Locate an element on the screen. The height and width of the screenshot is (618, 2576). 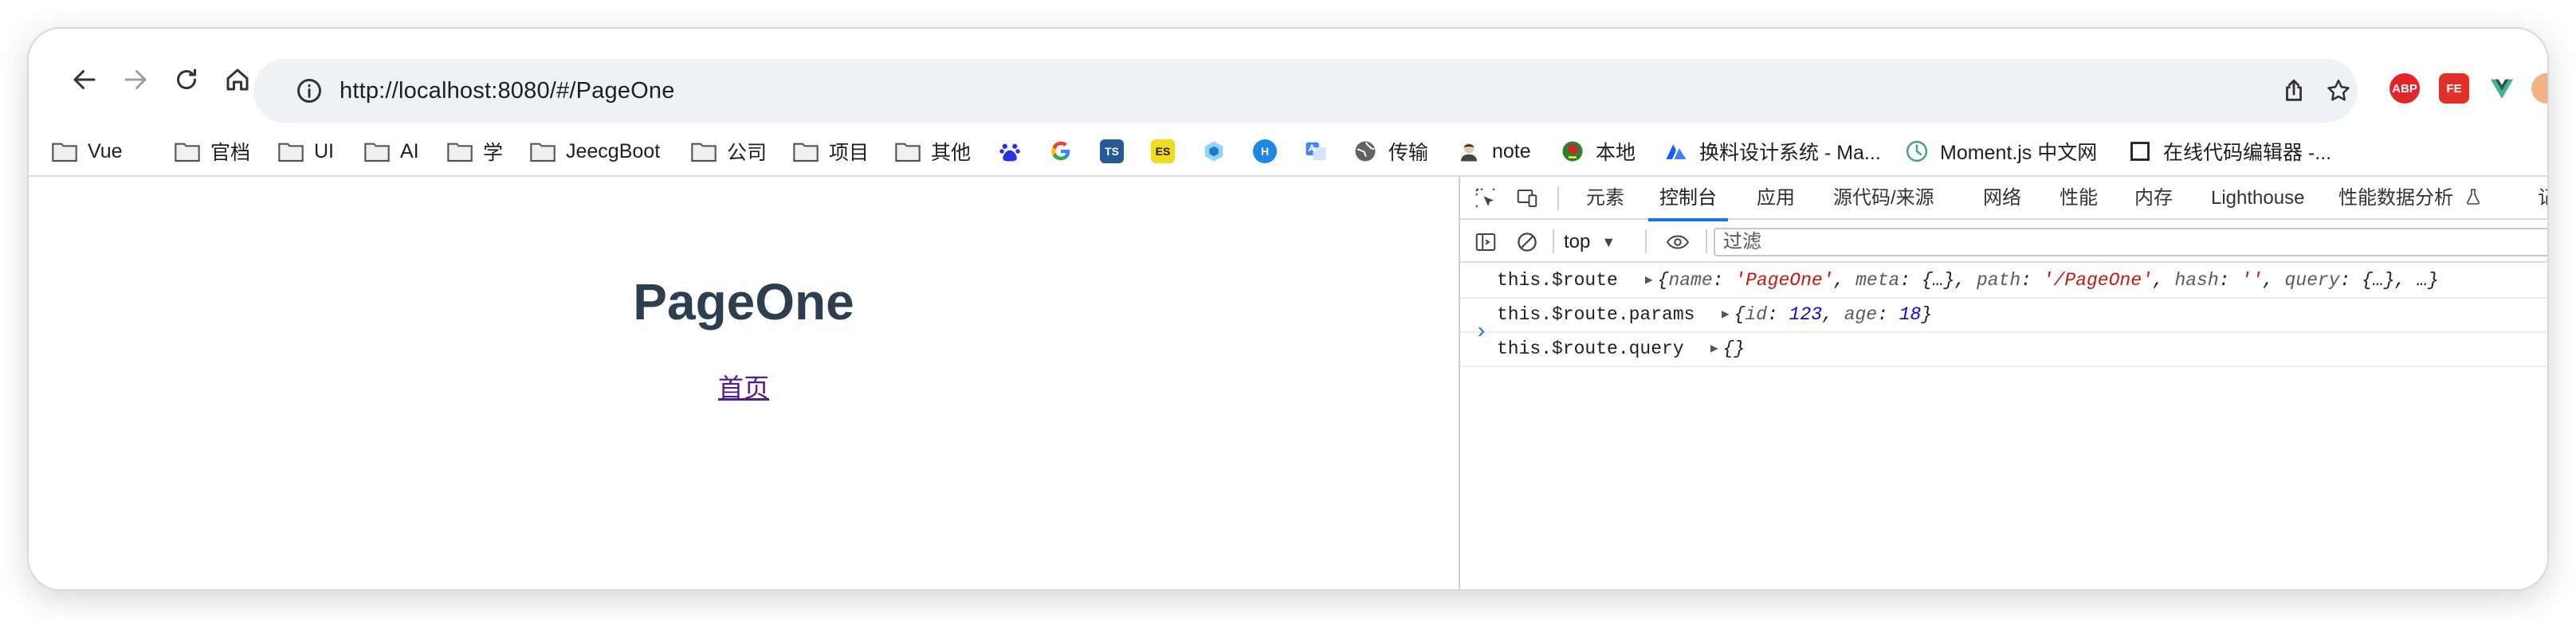
tab-recorder: 记 is located at coordinates (2542, 198).